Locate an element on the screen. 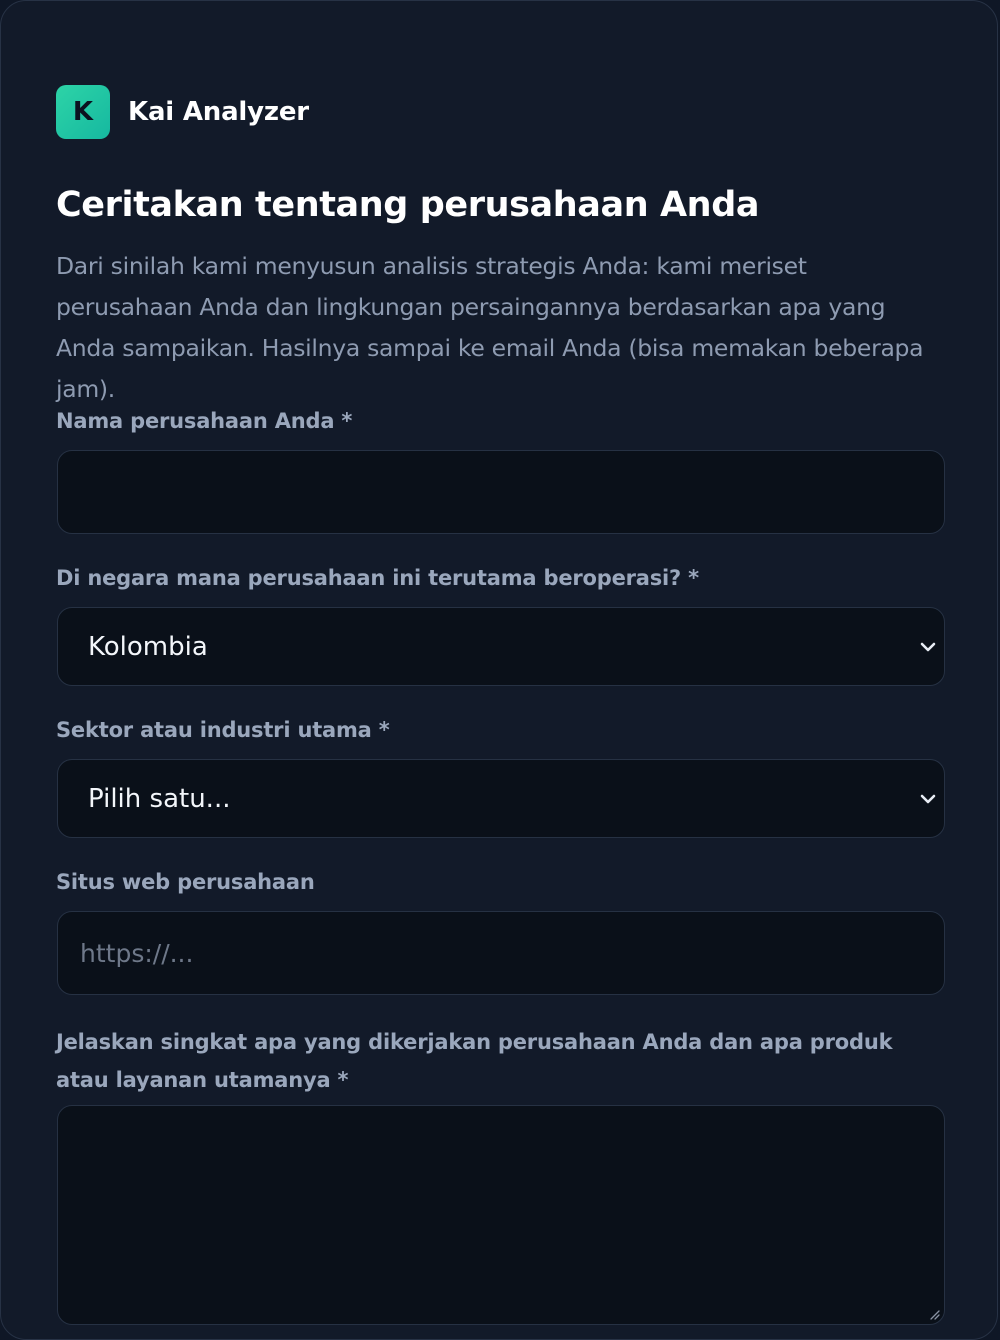 The height and width of the screenshot is (1340, 1000). company-name-label: Nama perusahaan Anda * is located at coordinates (204, 421).